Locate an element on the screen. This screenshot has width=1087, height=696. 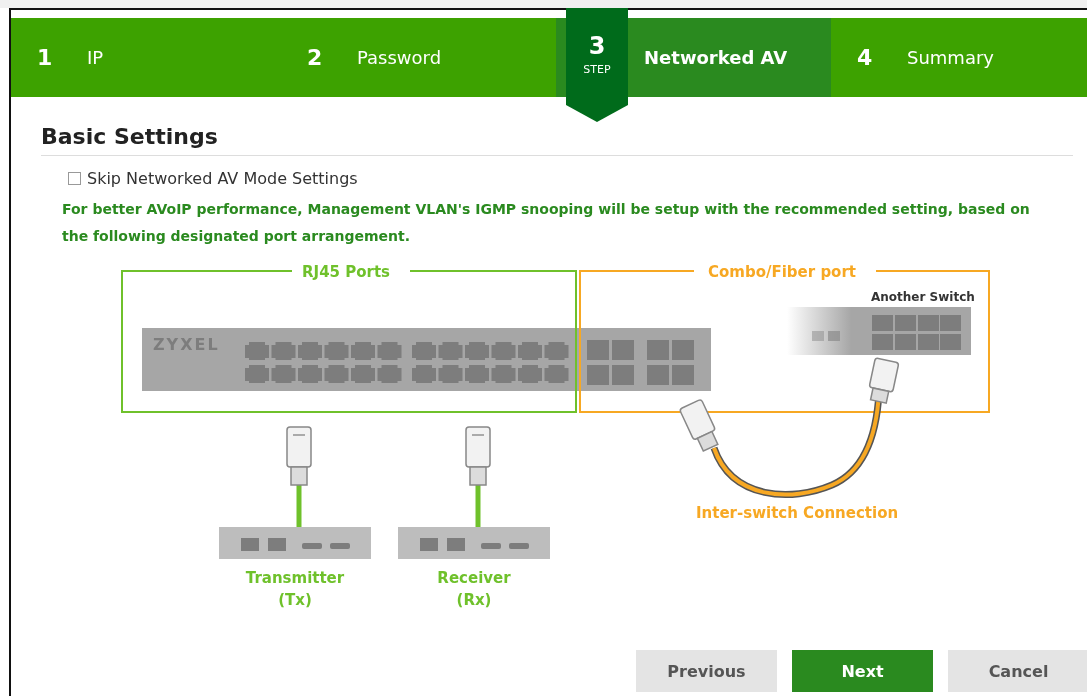
section-title: Basic Settings is located at coordinates (557, 140).